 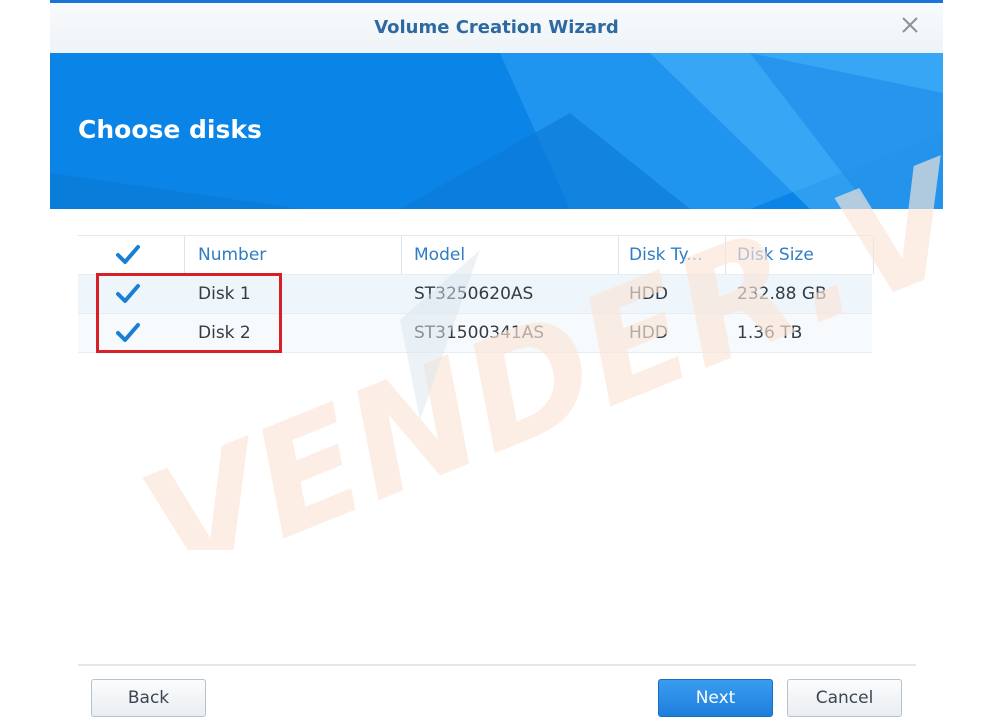 I want to click on select-all-checkbox-cell, so click(x=128, y=255).